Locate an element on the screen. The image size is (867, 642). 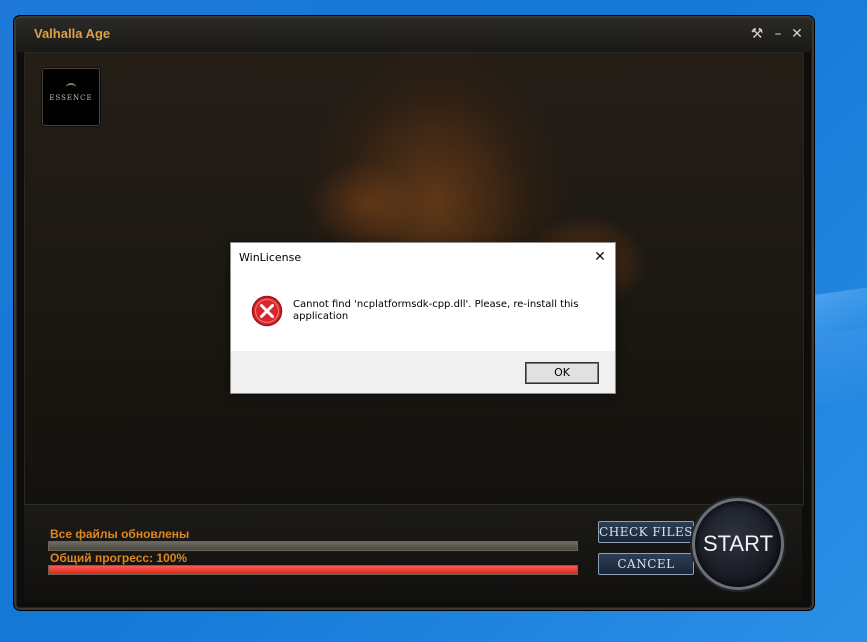
dialog-footer: OK is located at coordinates (423, 372).